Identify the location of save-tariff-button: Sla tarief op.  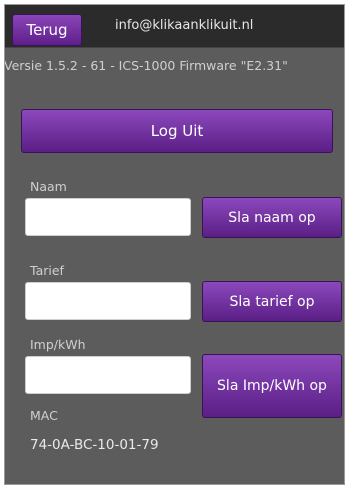
(272, 301).